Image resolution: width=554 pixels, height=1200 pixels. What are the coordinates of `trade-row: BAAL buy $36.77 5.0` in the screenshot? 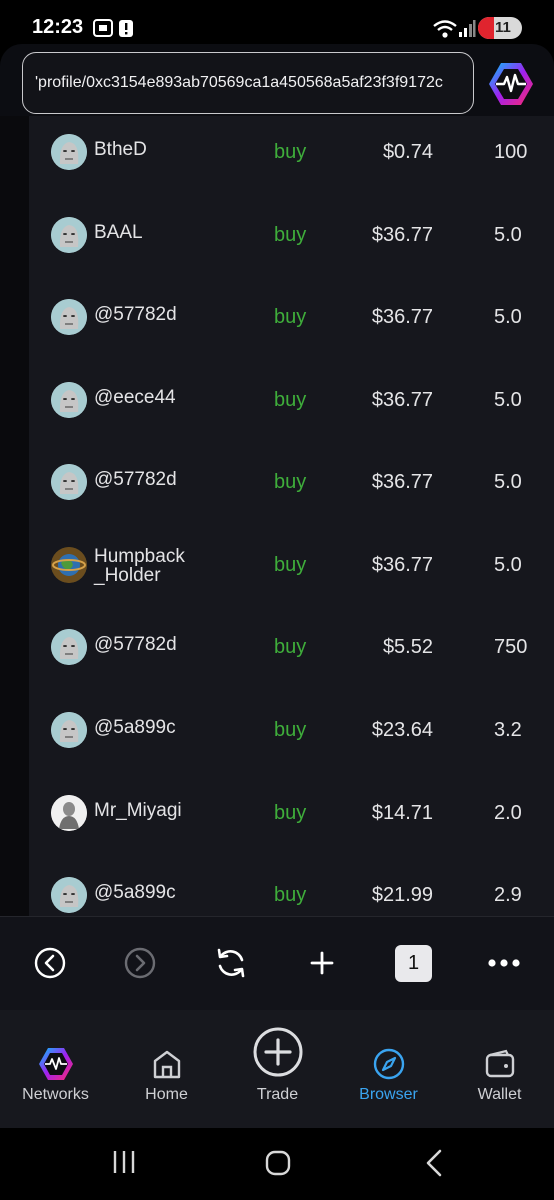 It's located at (291, 248).